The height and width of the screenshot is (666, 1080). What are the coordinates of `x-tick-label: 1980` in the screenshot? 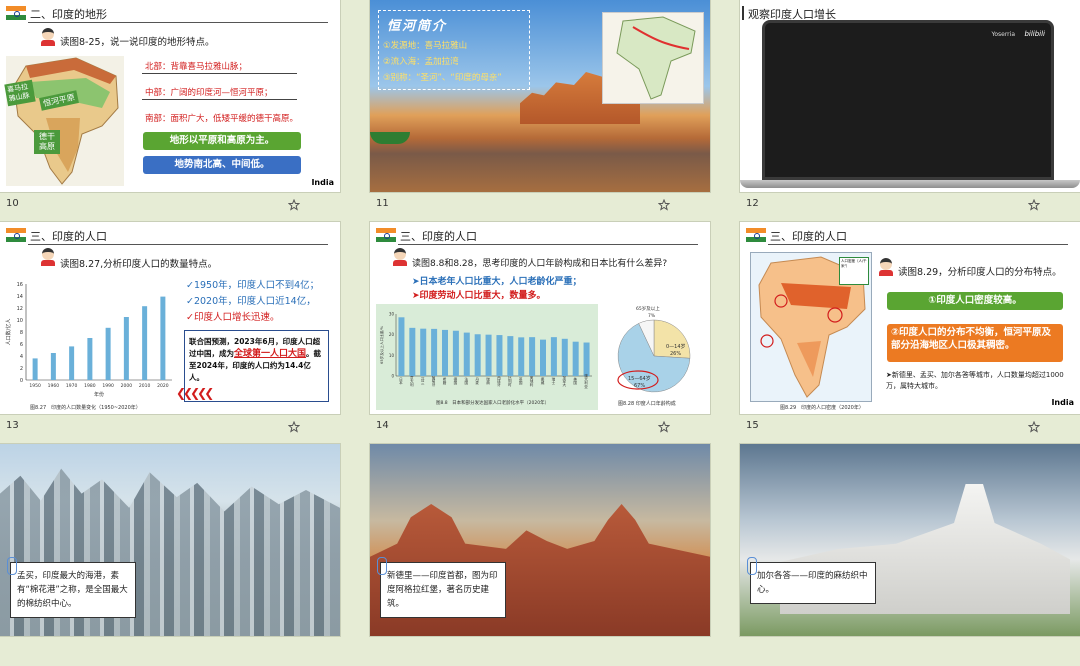 It's located at (90, 386).